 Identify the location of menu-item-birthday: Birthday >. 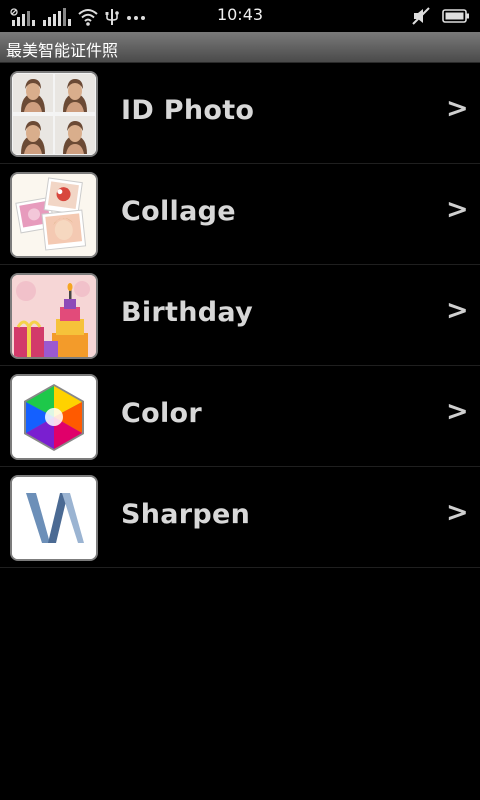
(240, 315).